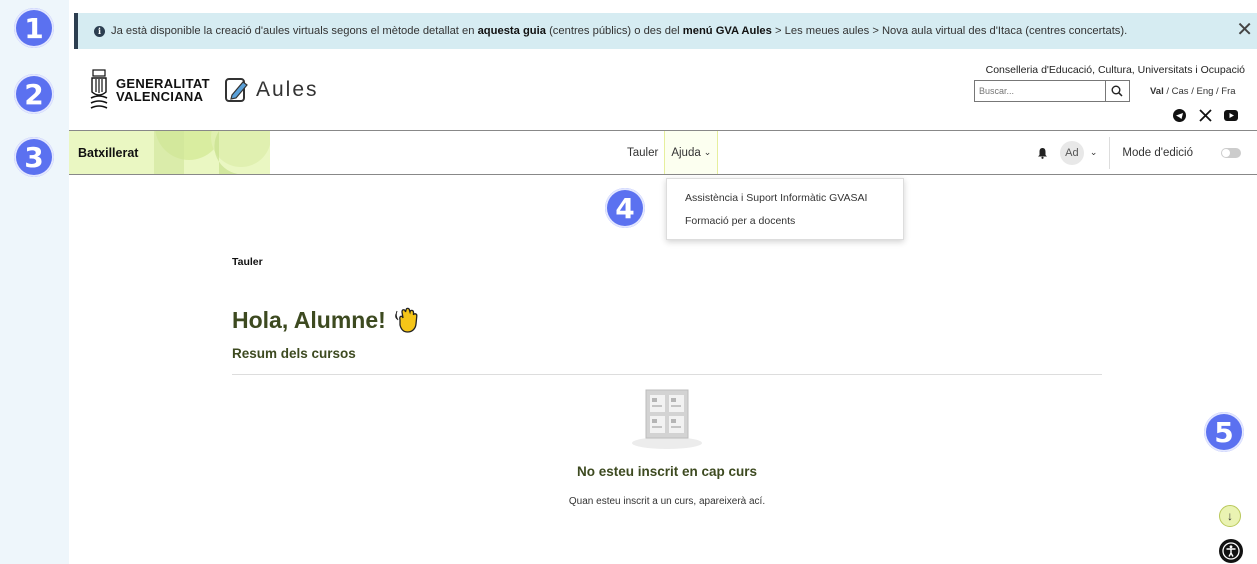 This screenshot has width=1257, height=564. I want to click on search-box, so click(1052, 91).